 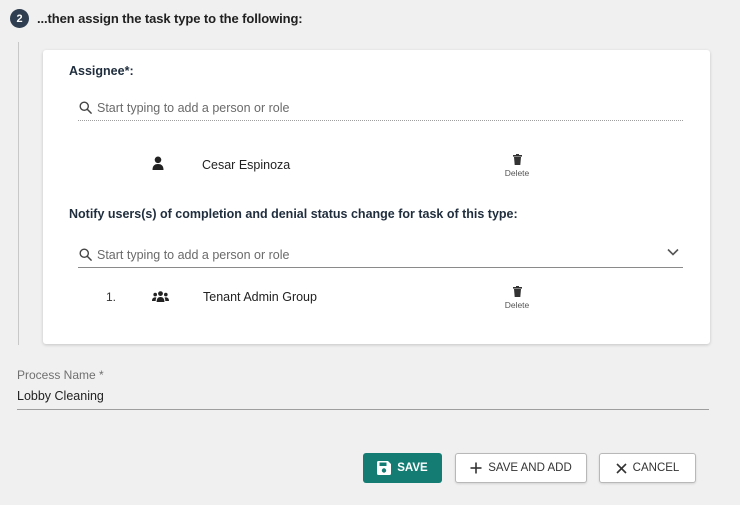 I want to click on plus-icon, so click(x=476, y=468).